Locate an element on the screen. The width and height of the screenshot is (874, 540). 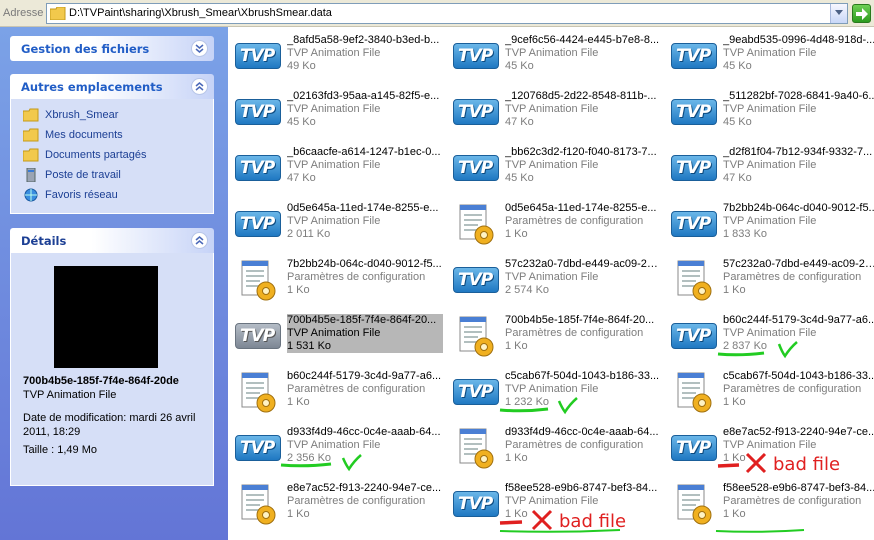
place-link-xbrush-smear: Xbrush_Smear is located at coordinates (112, 115).